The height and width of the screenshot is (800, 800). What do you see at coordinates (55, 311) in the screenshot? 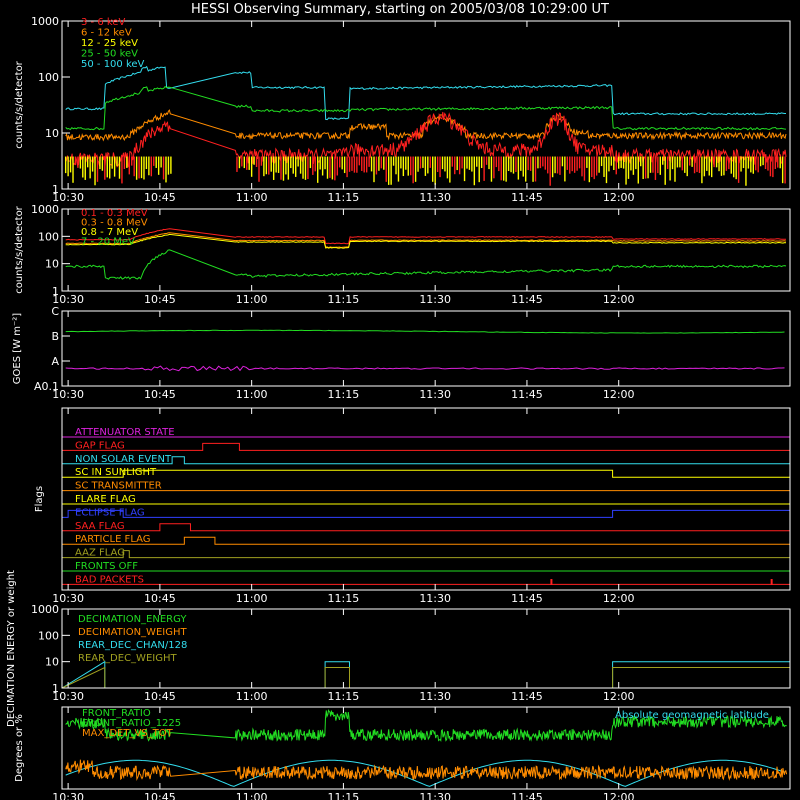
I see `panel3-ytick-label: C` at bounding box center [55, 311].